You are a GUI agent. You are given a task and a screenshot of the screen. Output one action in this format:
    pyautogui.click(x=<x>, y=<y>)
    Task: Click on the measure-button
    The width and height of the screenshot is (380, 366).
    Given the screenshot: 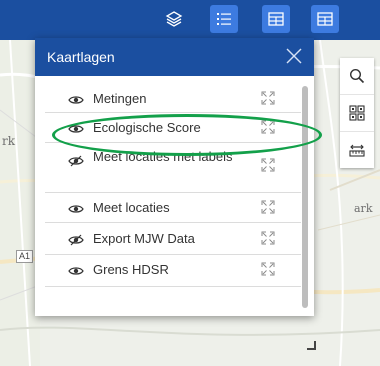 What is the action you would take?
    pyautogui.click(x=357, y=150)
    